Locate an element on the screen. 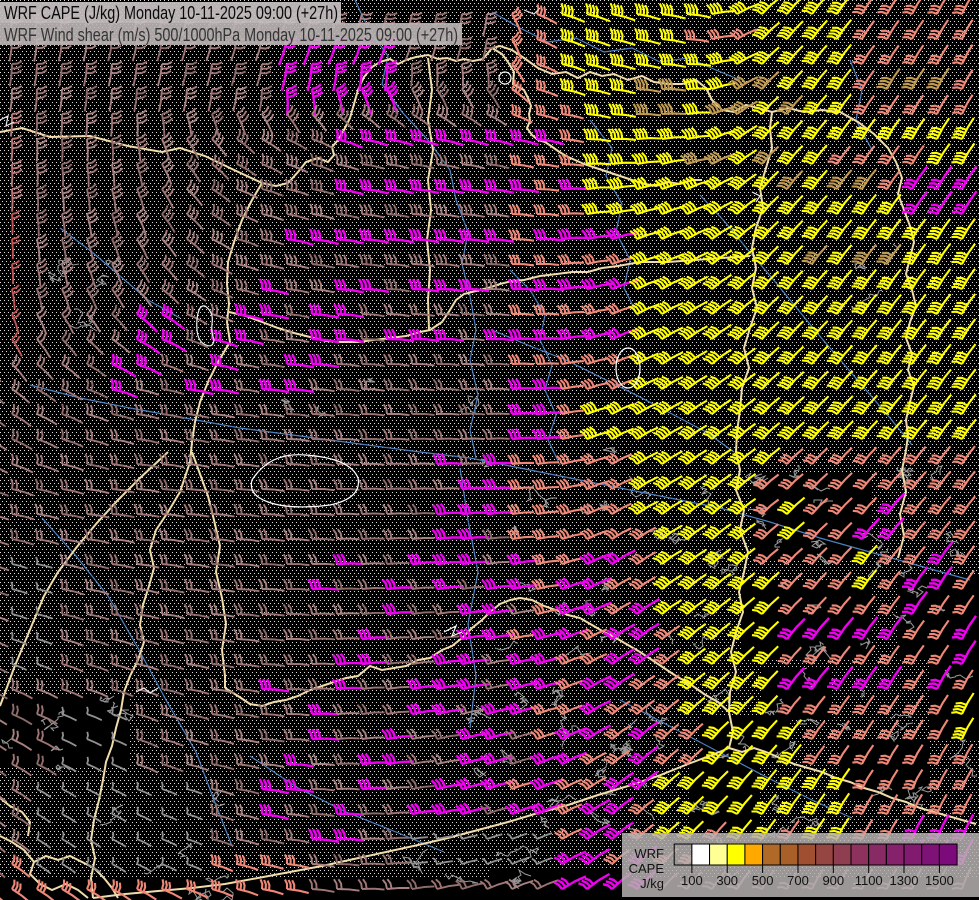  svg-text: WRF is located at coordinates (649, 853).